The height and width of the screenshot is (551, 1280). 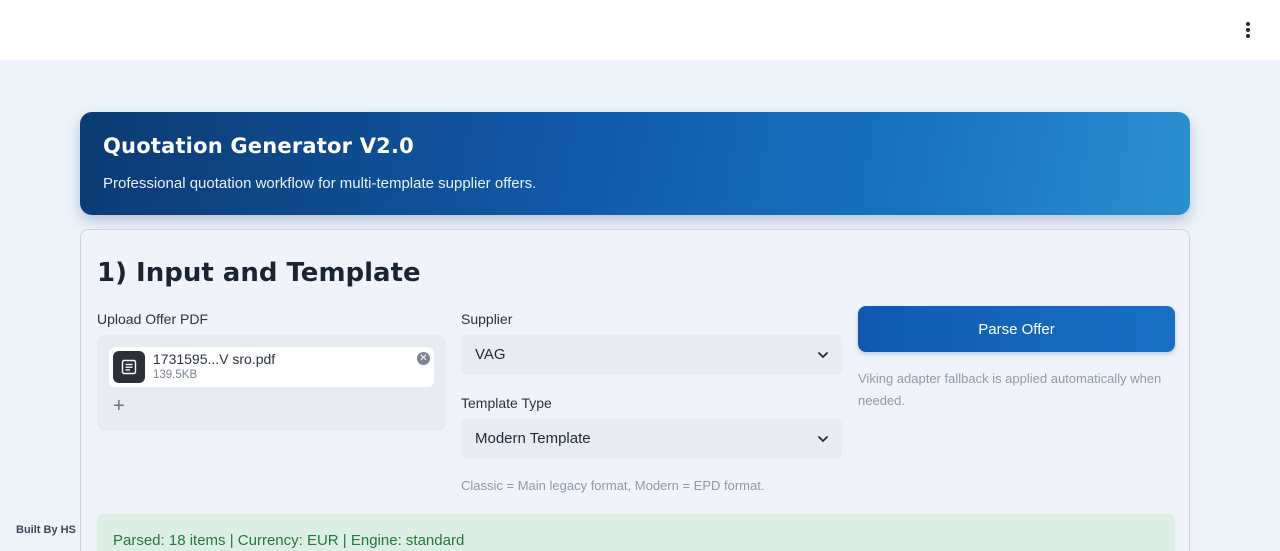 What do you see at coordinates (258, 146) in the screenshot?
I see `app-title: Quotation Generator V2.0` at bounding box center [258, 146].